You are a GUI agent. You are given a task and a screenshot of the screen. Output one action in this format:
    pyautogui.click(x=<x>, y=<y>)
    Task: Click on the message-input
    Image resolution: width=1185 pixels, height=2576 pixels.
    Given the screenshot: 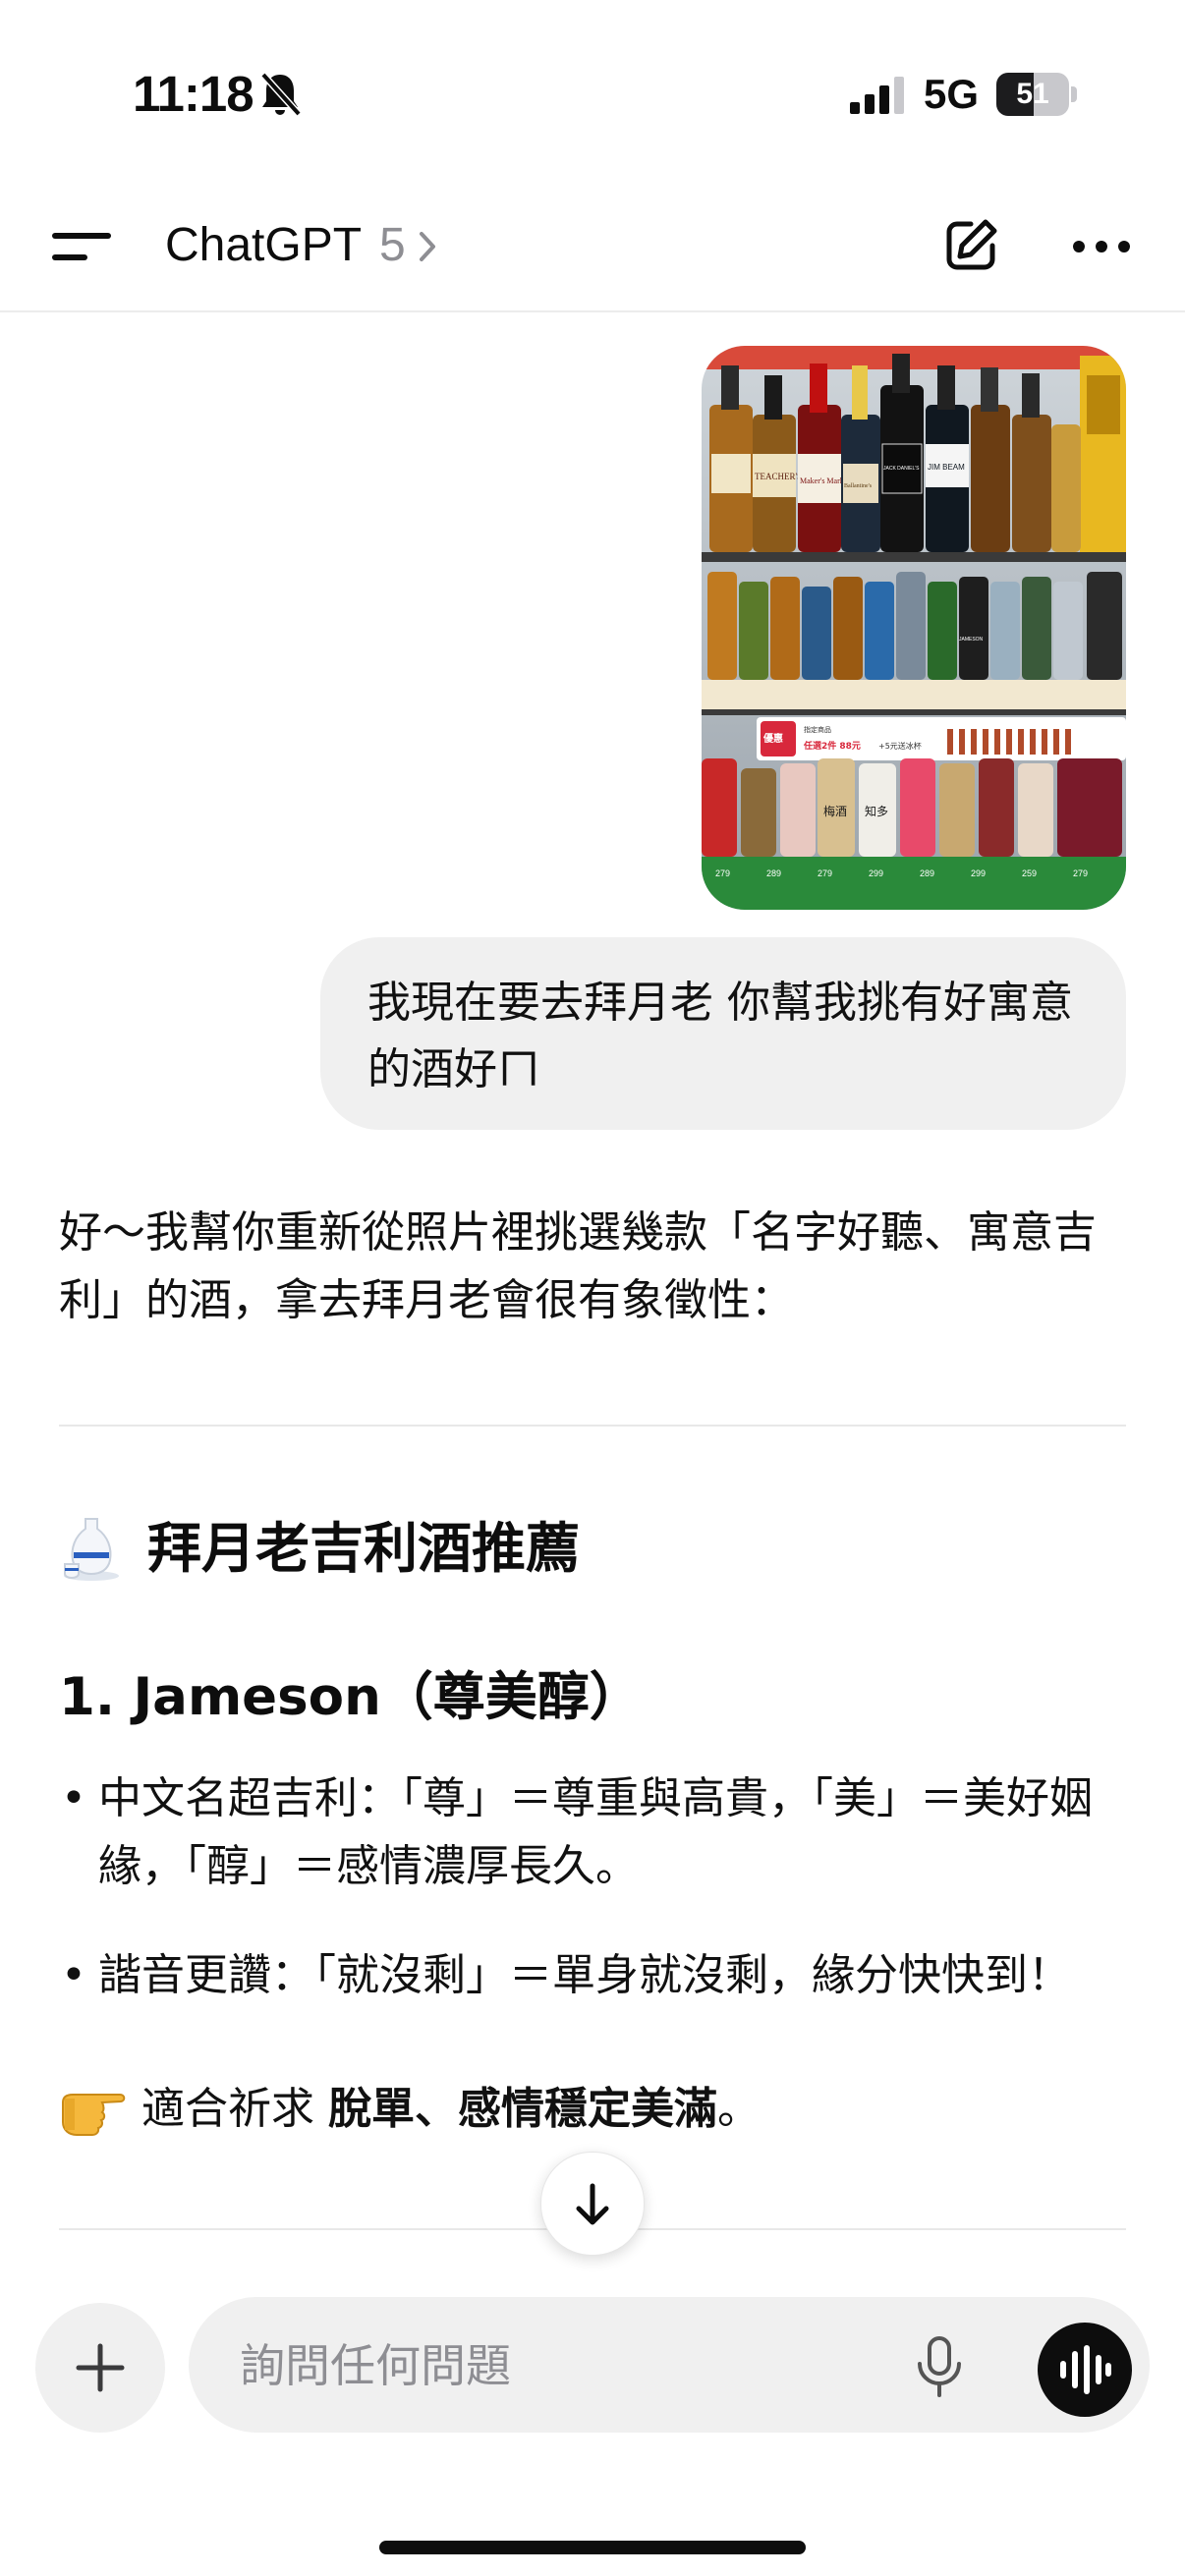 What is the action you would take?
    pyautogui.click(x=554, y=2365)
    